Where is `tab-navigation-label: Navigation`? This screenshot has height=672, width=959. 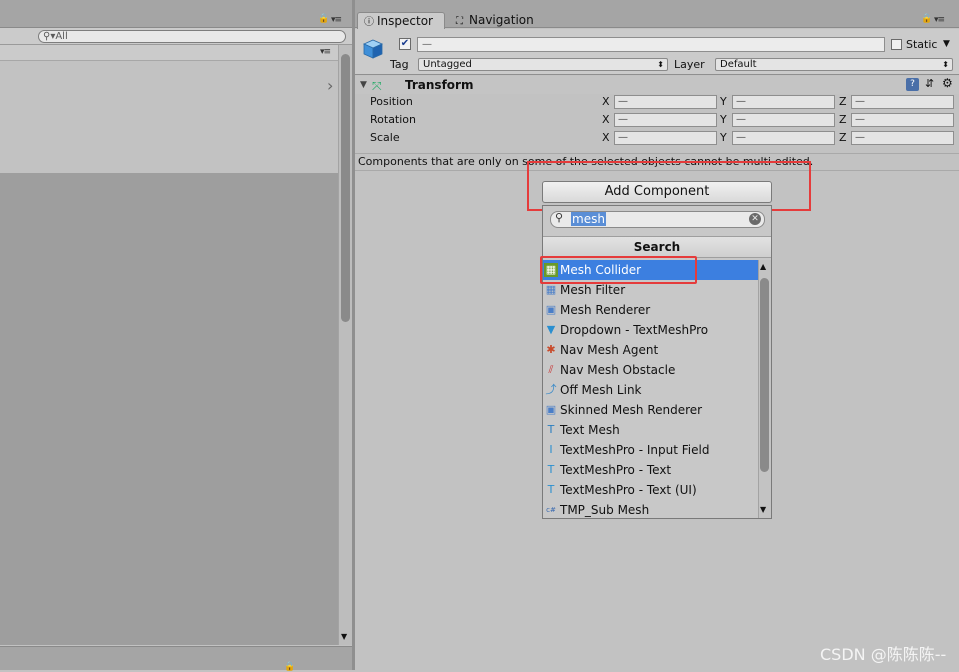
tab-navigation-label: Navigation is located at coordinates (501, 20).